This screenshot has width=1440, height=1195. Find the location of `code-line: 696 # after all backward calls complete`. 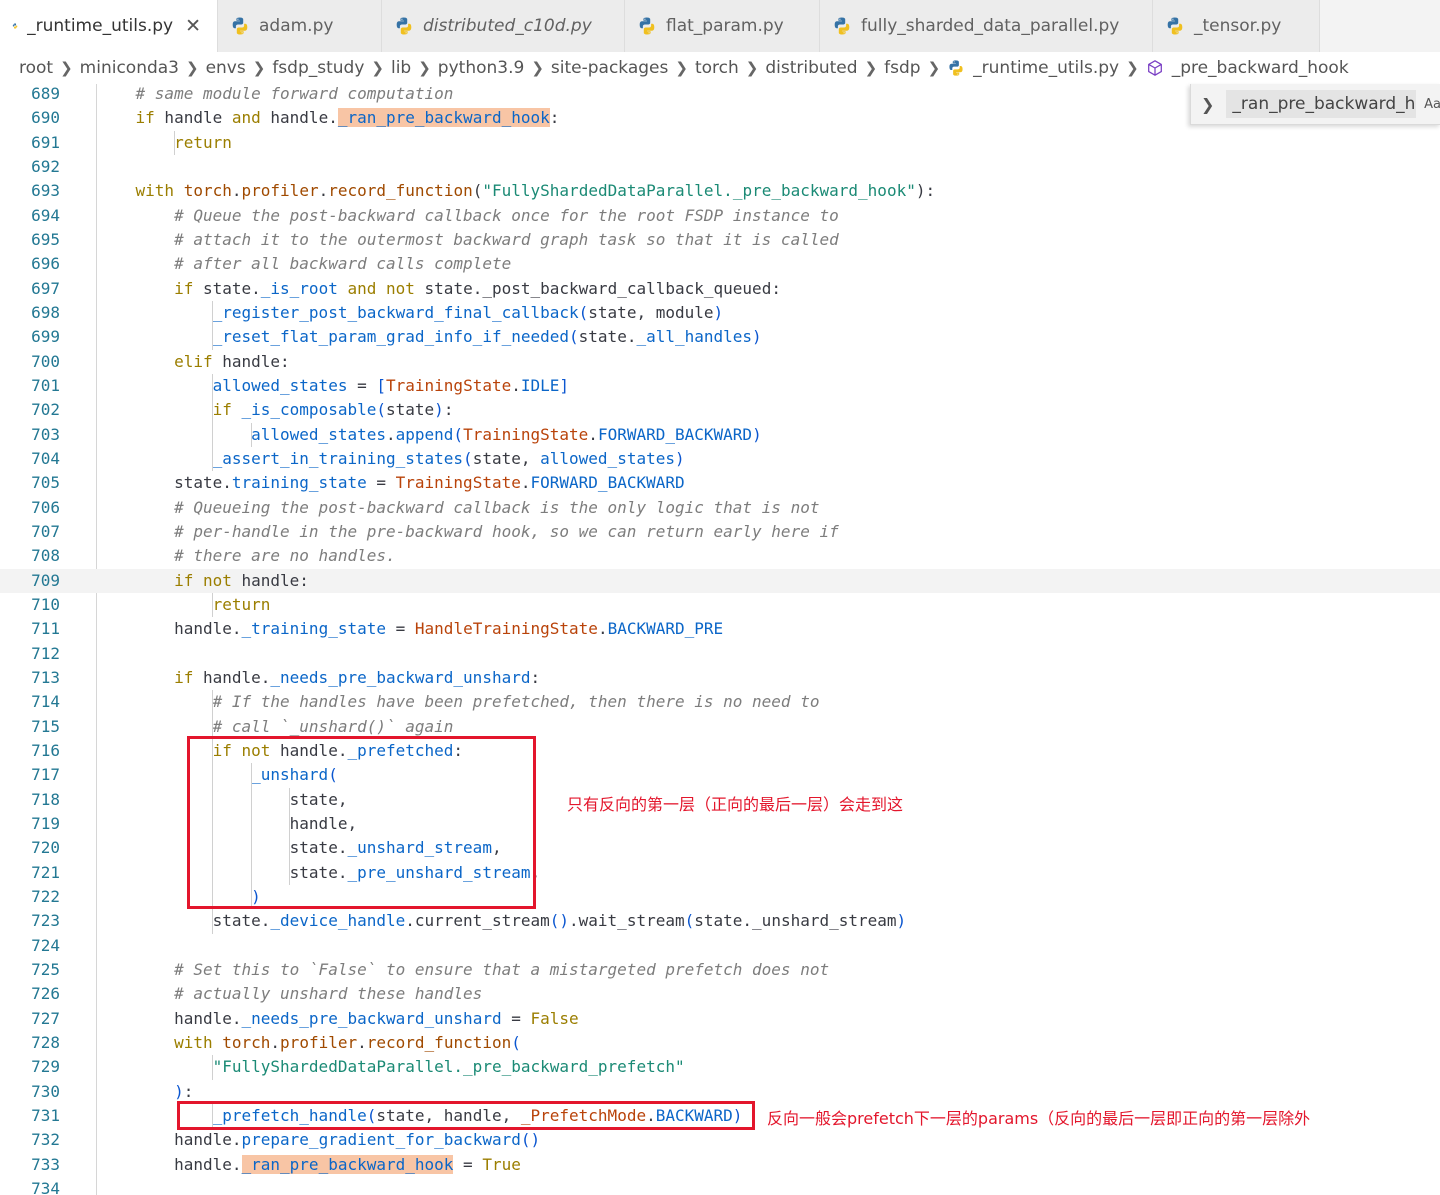

code-line: 696 # after all backward calls complete is located at coordinates (720, 264).